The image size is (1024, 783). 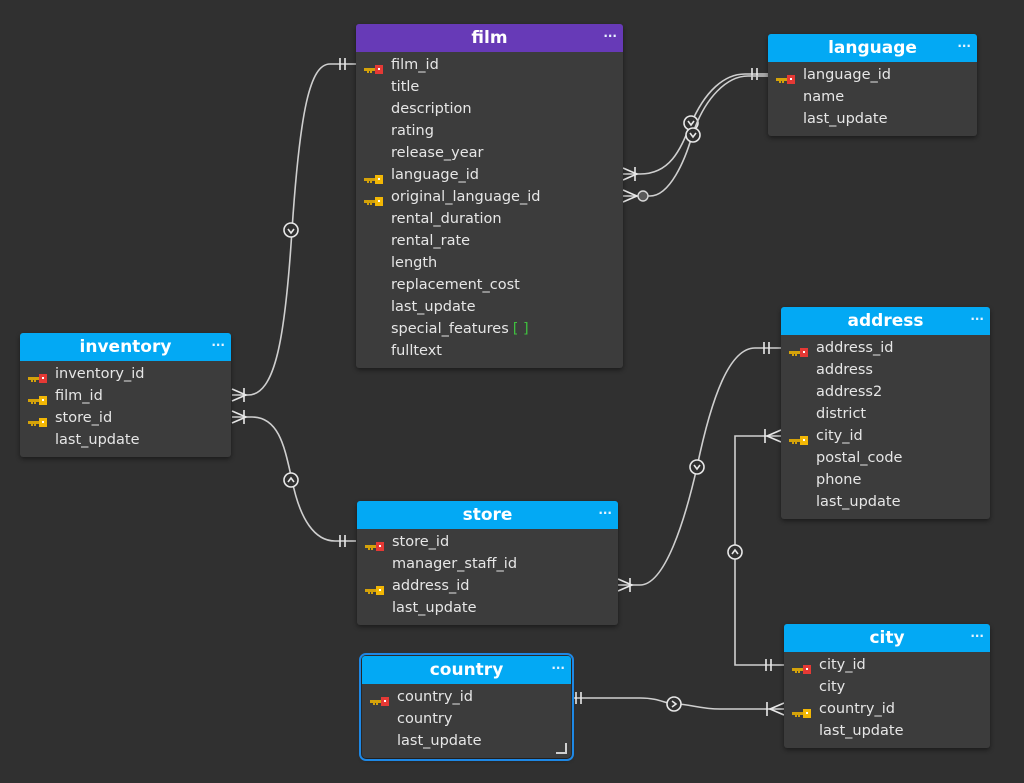 What do you see at coordinates (885, 458) in the screenshot?
I see `column-row: postal_code` at bounding box center [885, 458].